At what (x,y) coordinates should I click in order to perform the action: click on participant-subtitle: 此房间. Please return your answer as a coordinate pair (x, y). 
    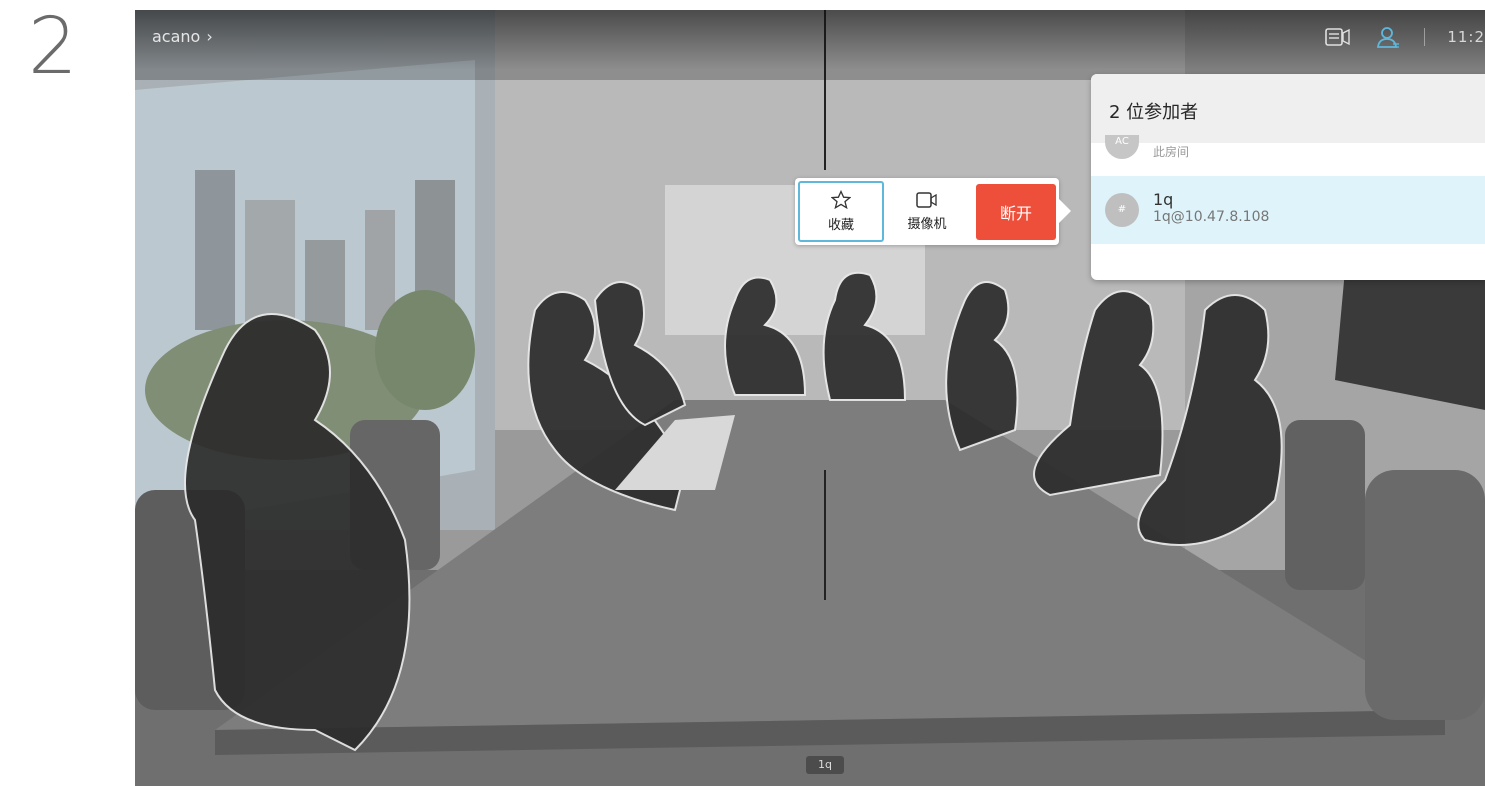
    Looking at the image, I should click on (1171, 152).